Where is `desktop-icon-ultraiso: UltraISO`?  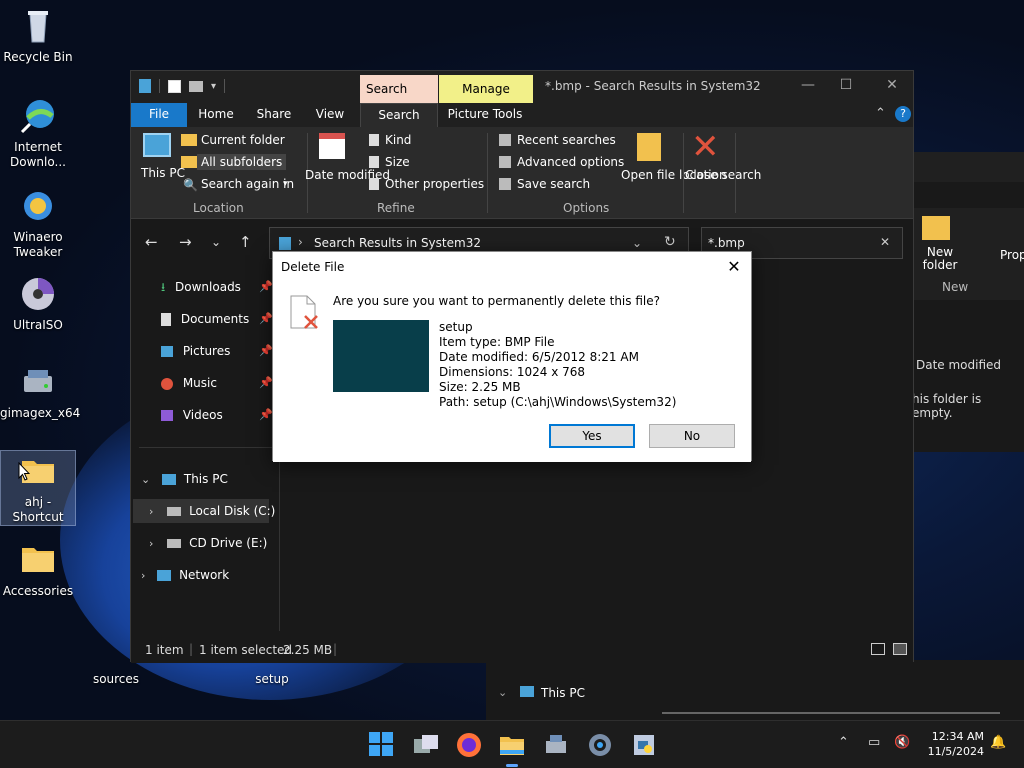 desktop-icon-ultraiso: UltraISO is located at coordinates (38, 303).